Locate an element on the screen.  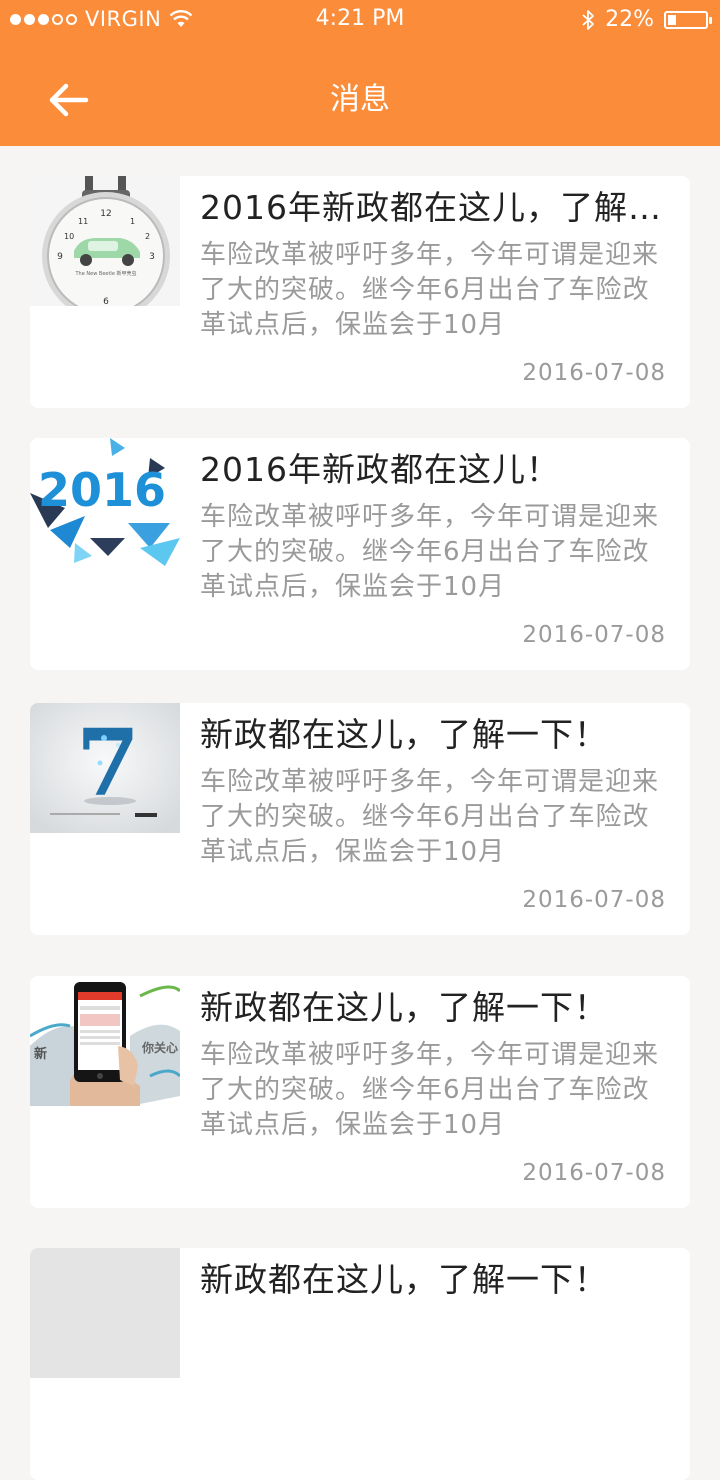
svg-text: 2016 is located at coordinates (102, 490).